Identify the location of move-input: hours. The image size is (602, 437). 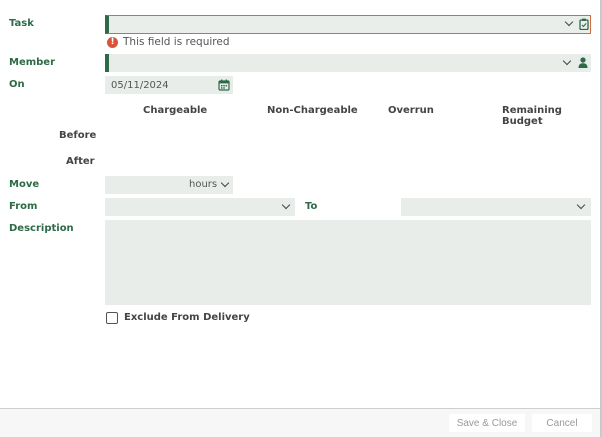
(169, 185).